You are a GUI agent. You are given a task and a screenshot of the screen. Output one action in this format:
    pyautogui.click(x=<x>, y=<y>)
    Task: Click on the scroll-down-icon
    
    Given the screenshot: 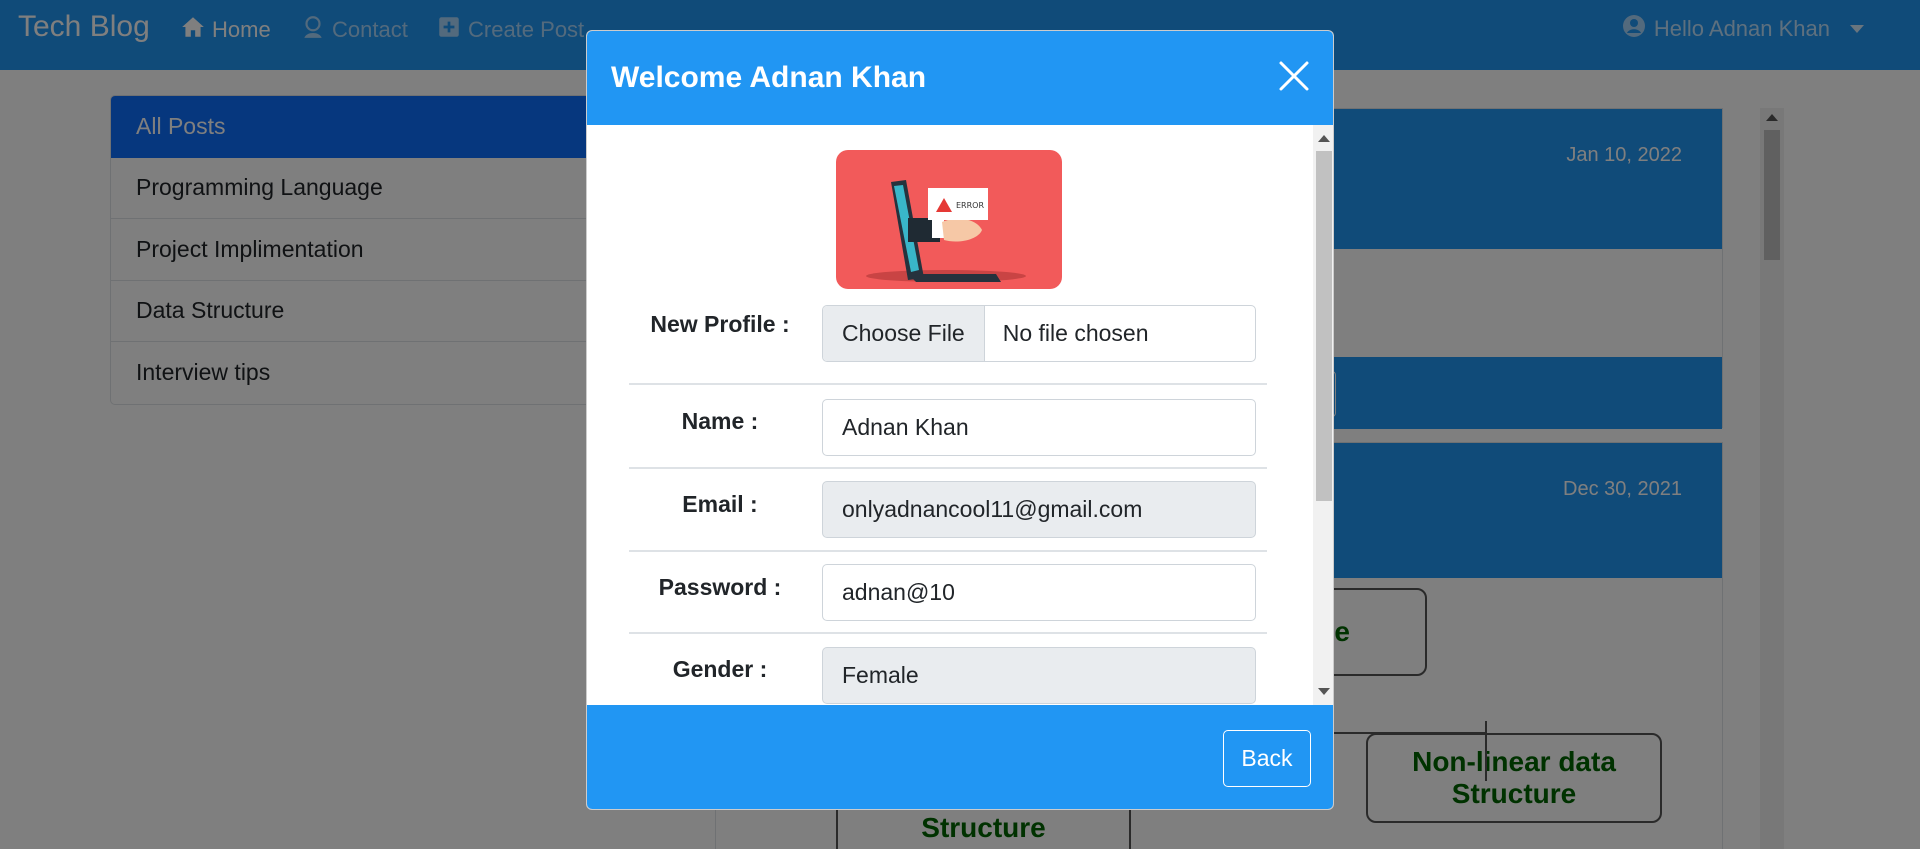 What is the action you would take?
    pyautogui.click(x=1324, y=691)
    